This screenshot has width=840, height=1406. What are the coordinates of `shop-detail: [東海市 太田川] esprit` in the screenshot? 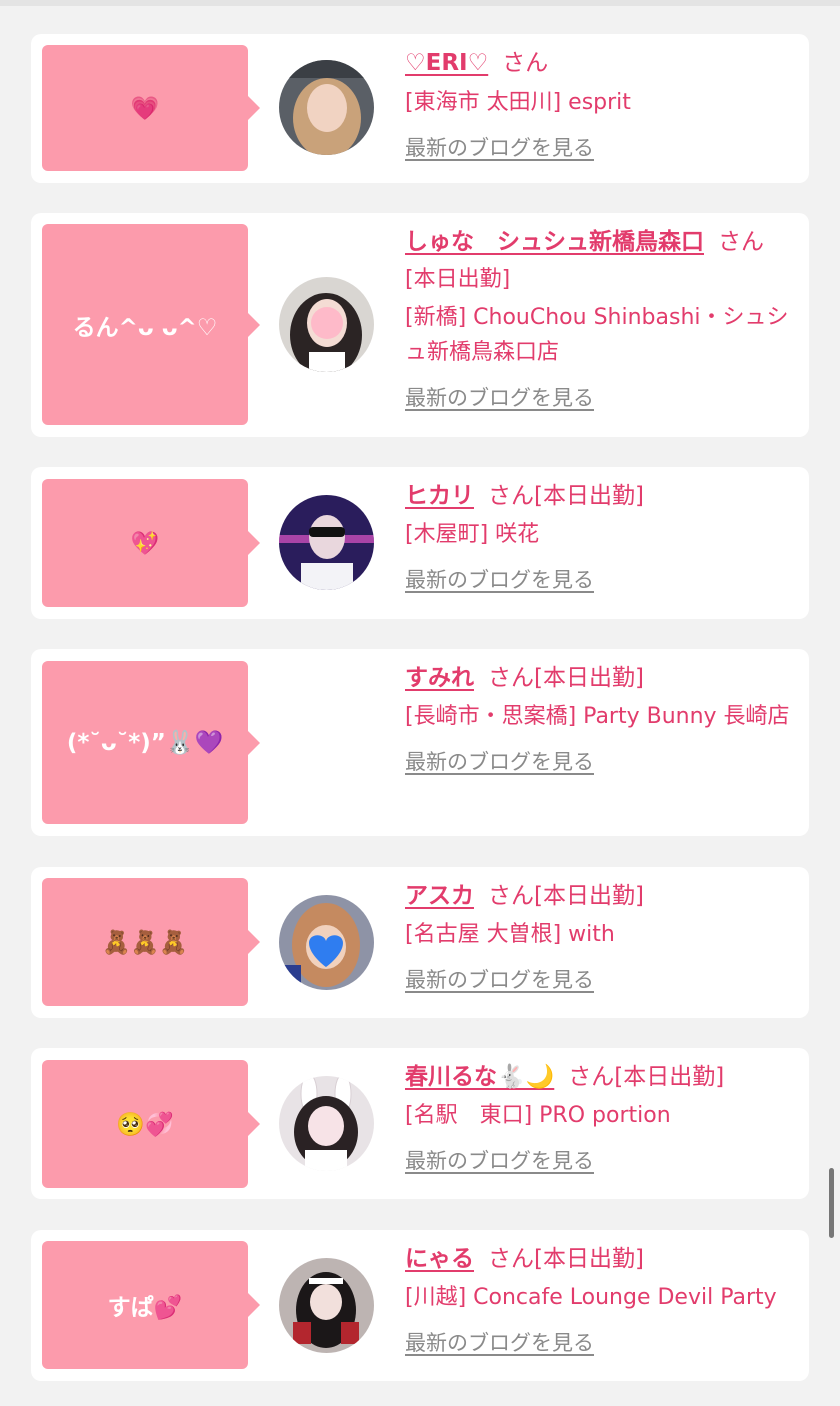 It's located at (518, 102).